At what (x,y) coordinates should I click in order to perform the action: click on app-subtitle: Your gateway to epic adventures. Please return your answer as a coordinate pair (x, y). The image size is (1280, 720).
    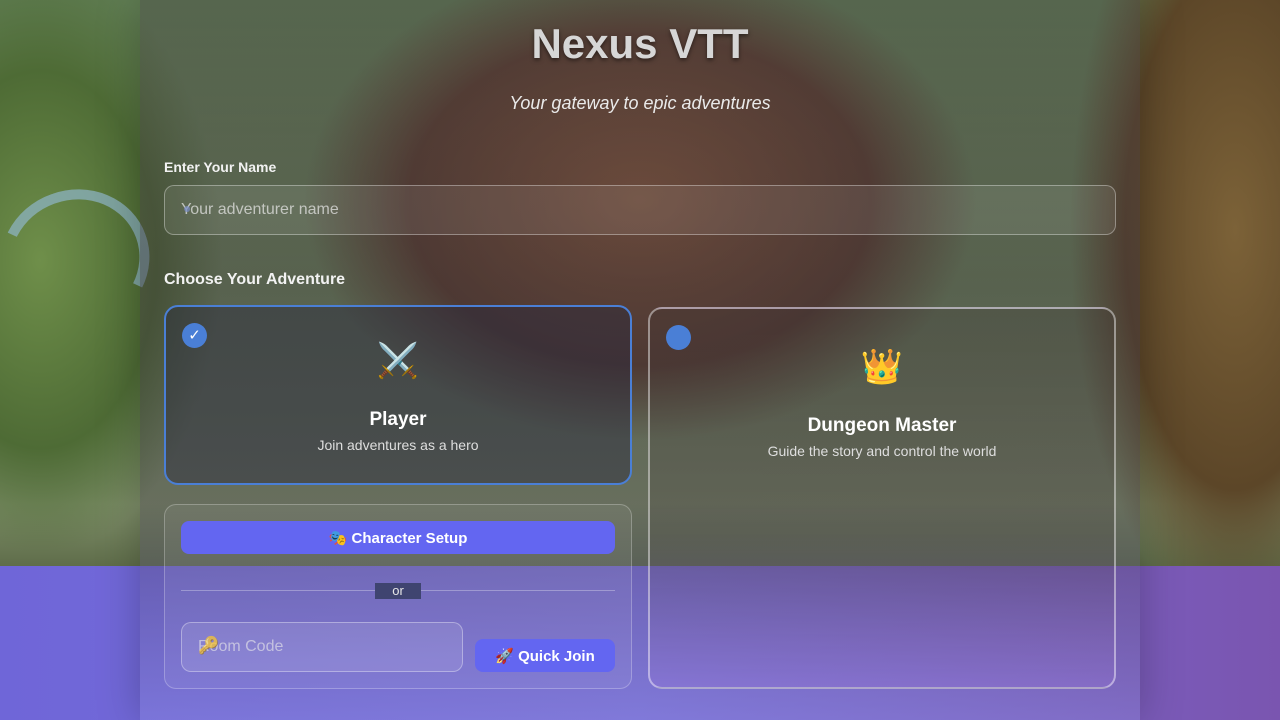
    Looking at the image, I should click on (640, 103).